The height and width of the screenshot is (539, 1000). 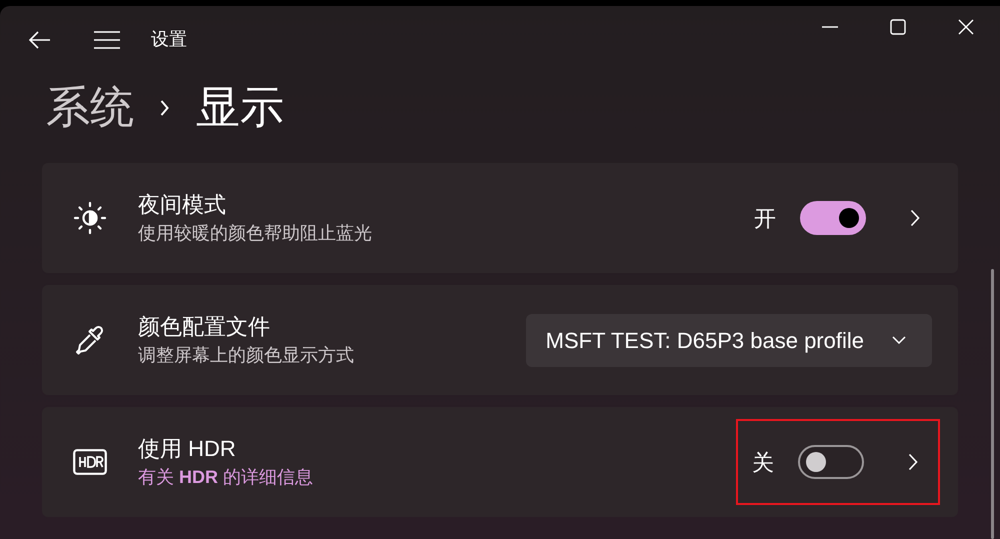 What do you see at coordinates (246, 355) in the screenshot?
I see `setting-description: 调整屏幕上的颜色显示方式` at bounding box center [246, 355].